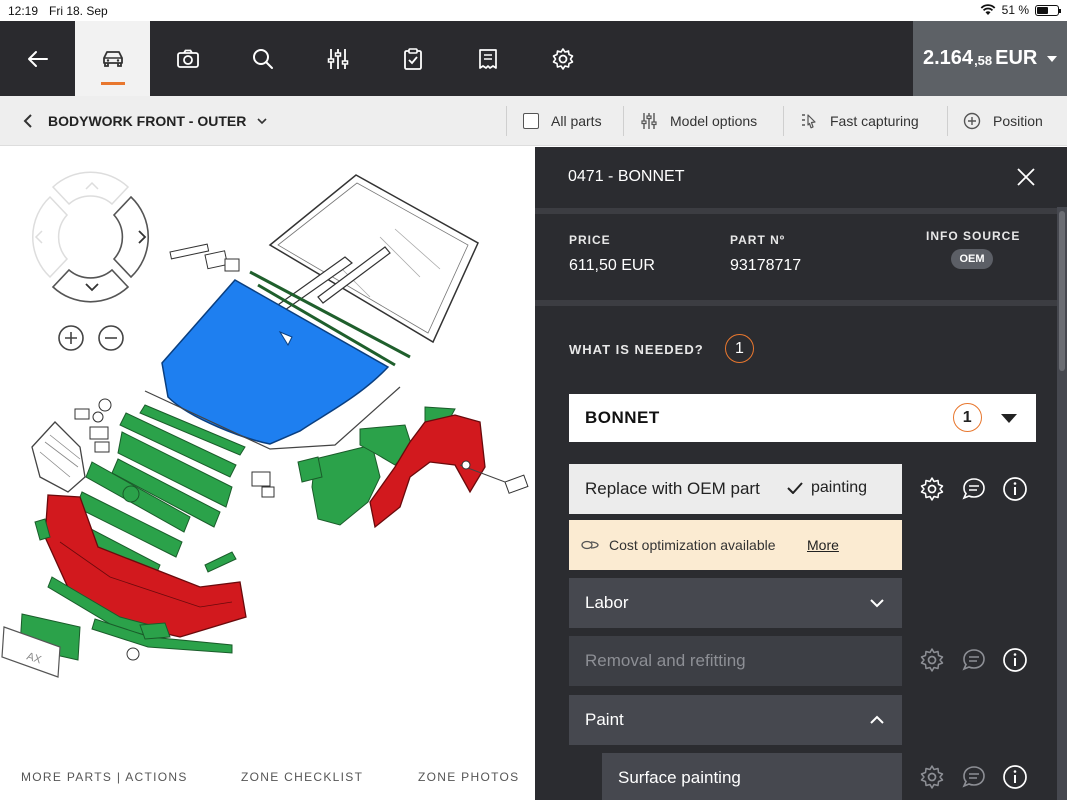 The width and height of the screenshot is (1067, 800). What do you see at coordinates (809, 121) in the screenshot?
I see `cursor-lines-icon` at bounding box center [809, 121].